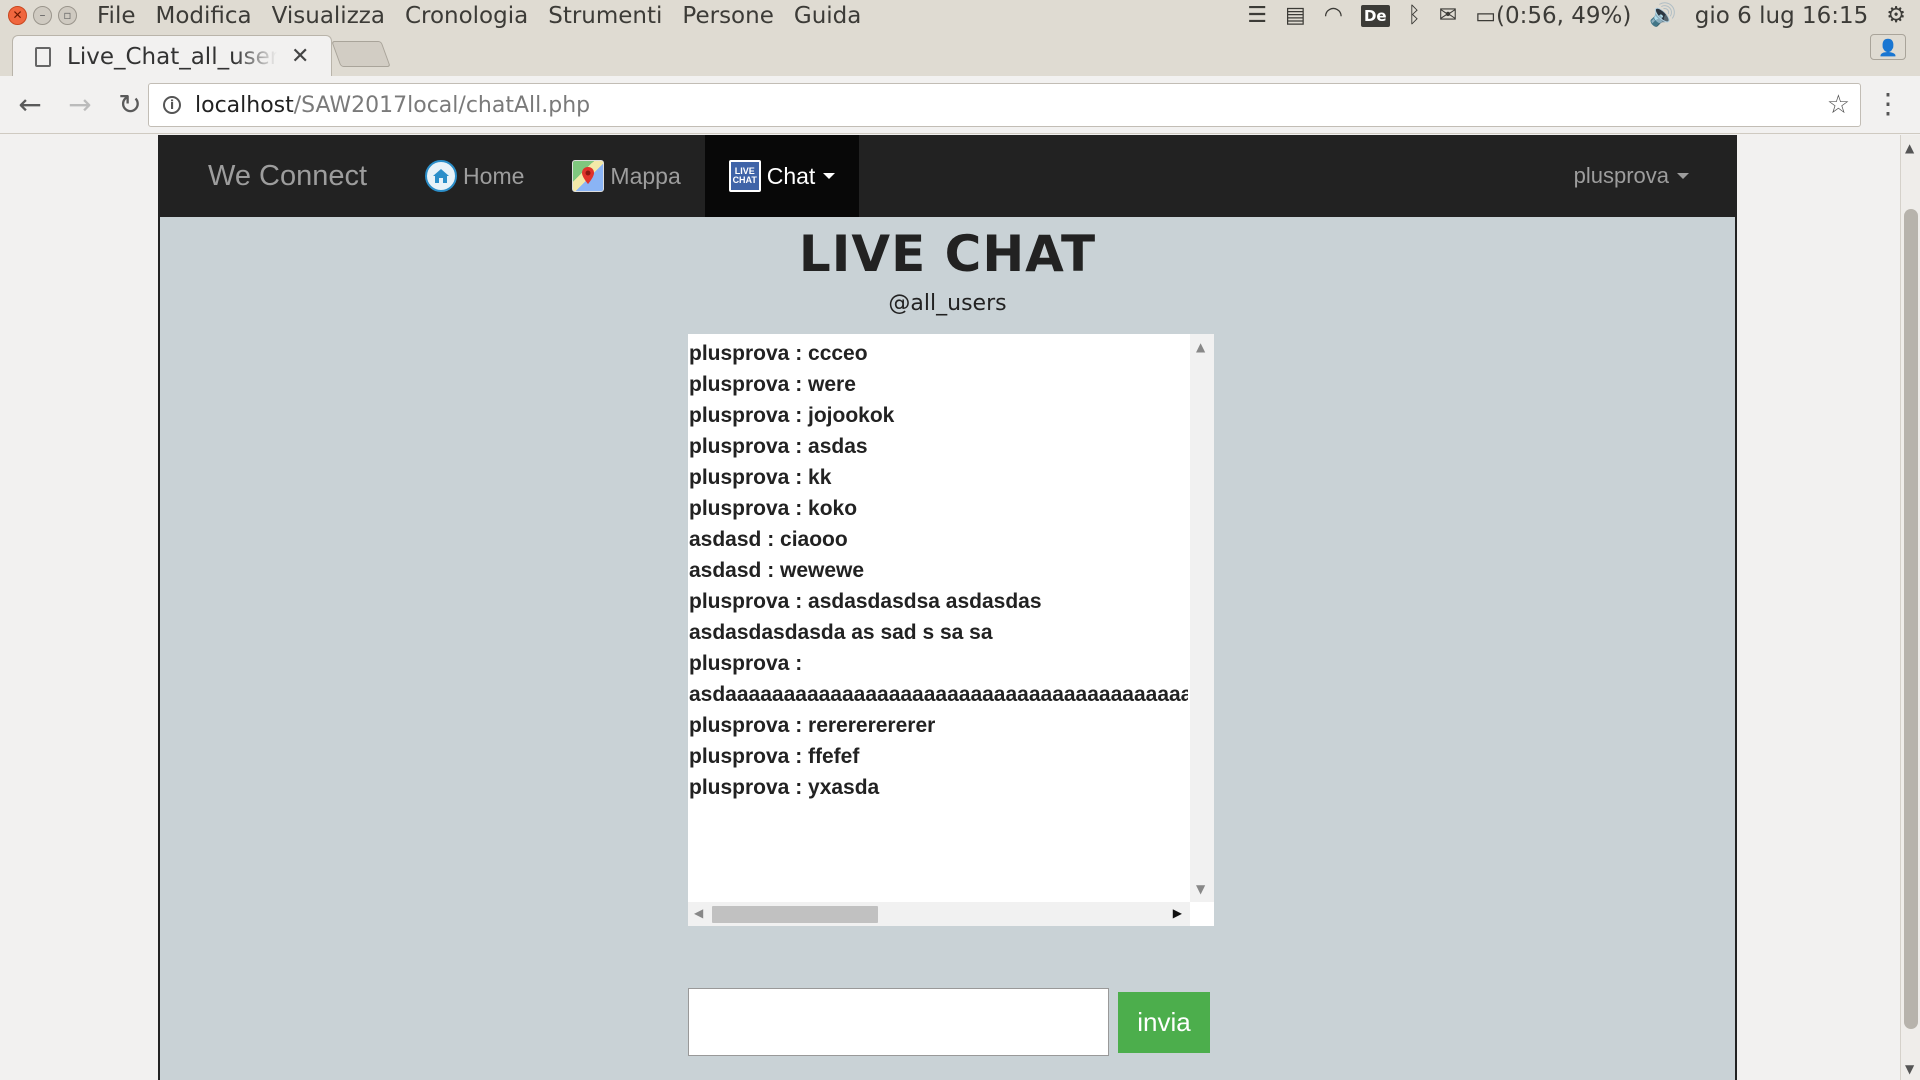  What do you see at coordinates (466, 16) in the screenshot?
I see `menu-cronologia: Cronologia` at bounding box center [466, 16].